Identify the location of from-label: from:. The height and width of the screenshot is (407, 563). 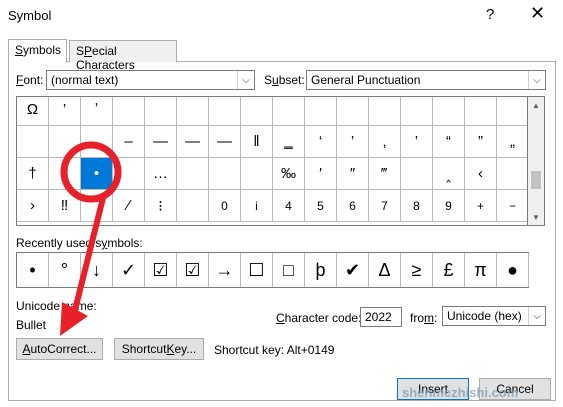
(423, 318).